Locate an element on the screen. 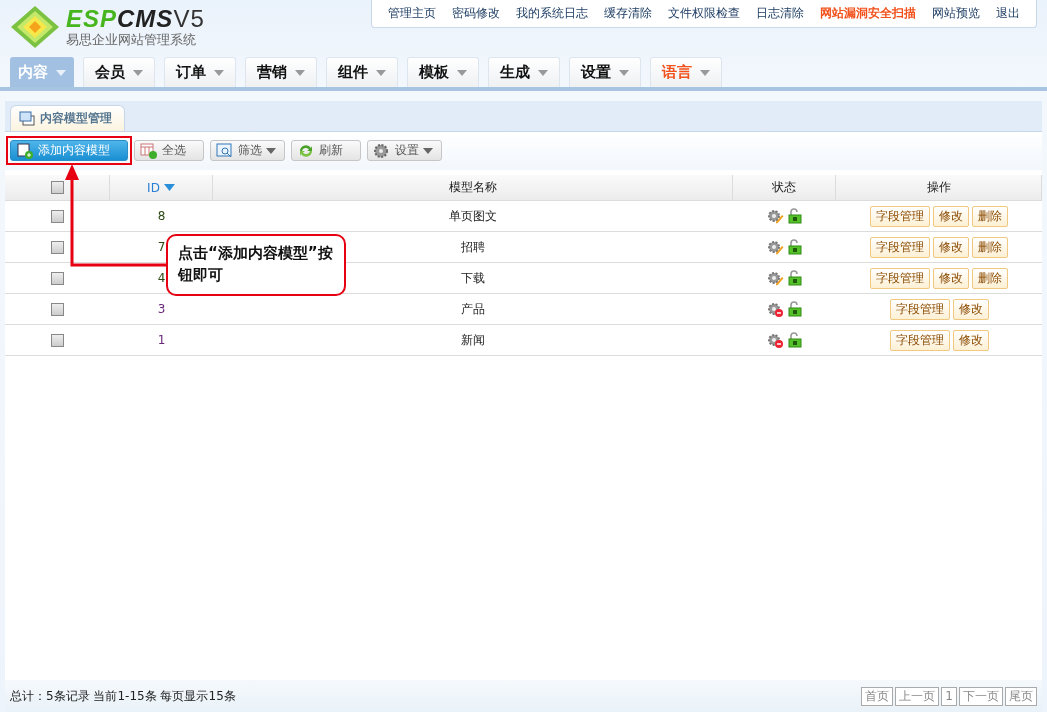 The image size is (1047, 712). nav-tab: 订单 is located at coordinates (200, 72).